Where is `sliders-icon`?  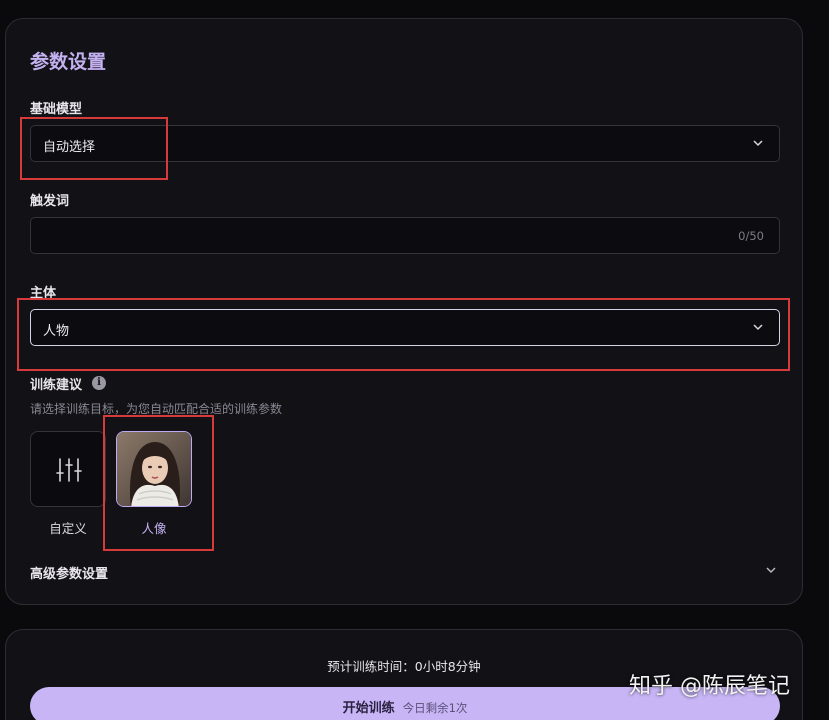 sliders-icon is located at coordinates (69, 470).